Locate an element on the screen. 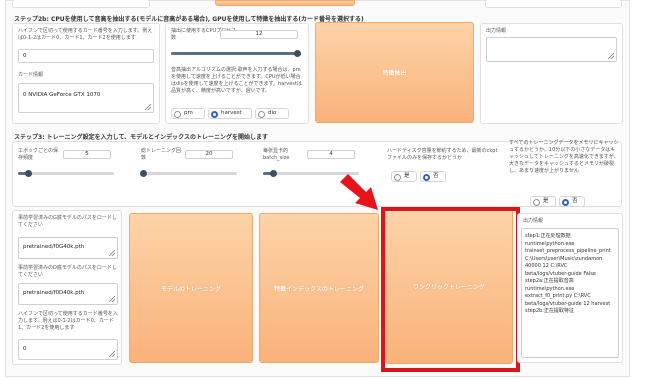  f0-option-dio-label: dio is located at coordinates (272, 113).